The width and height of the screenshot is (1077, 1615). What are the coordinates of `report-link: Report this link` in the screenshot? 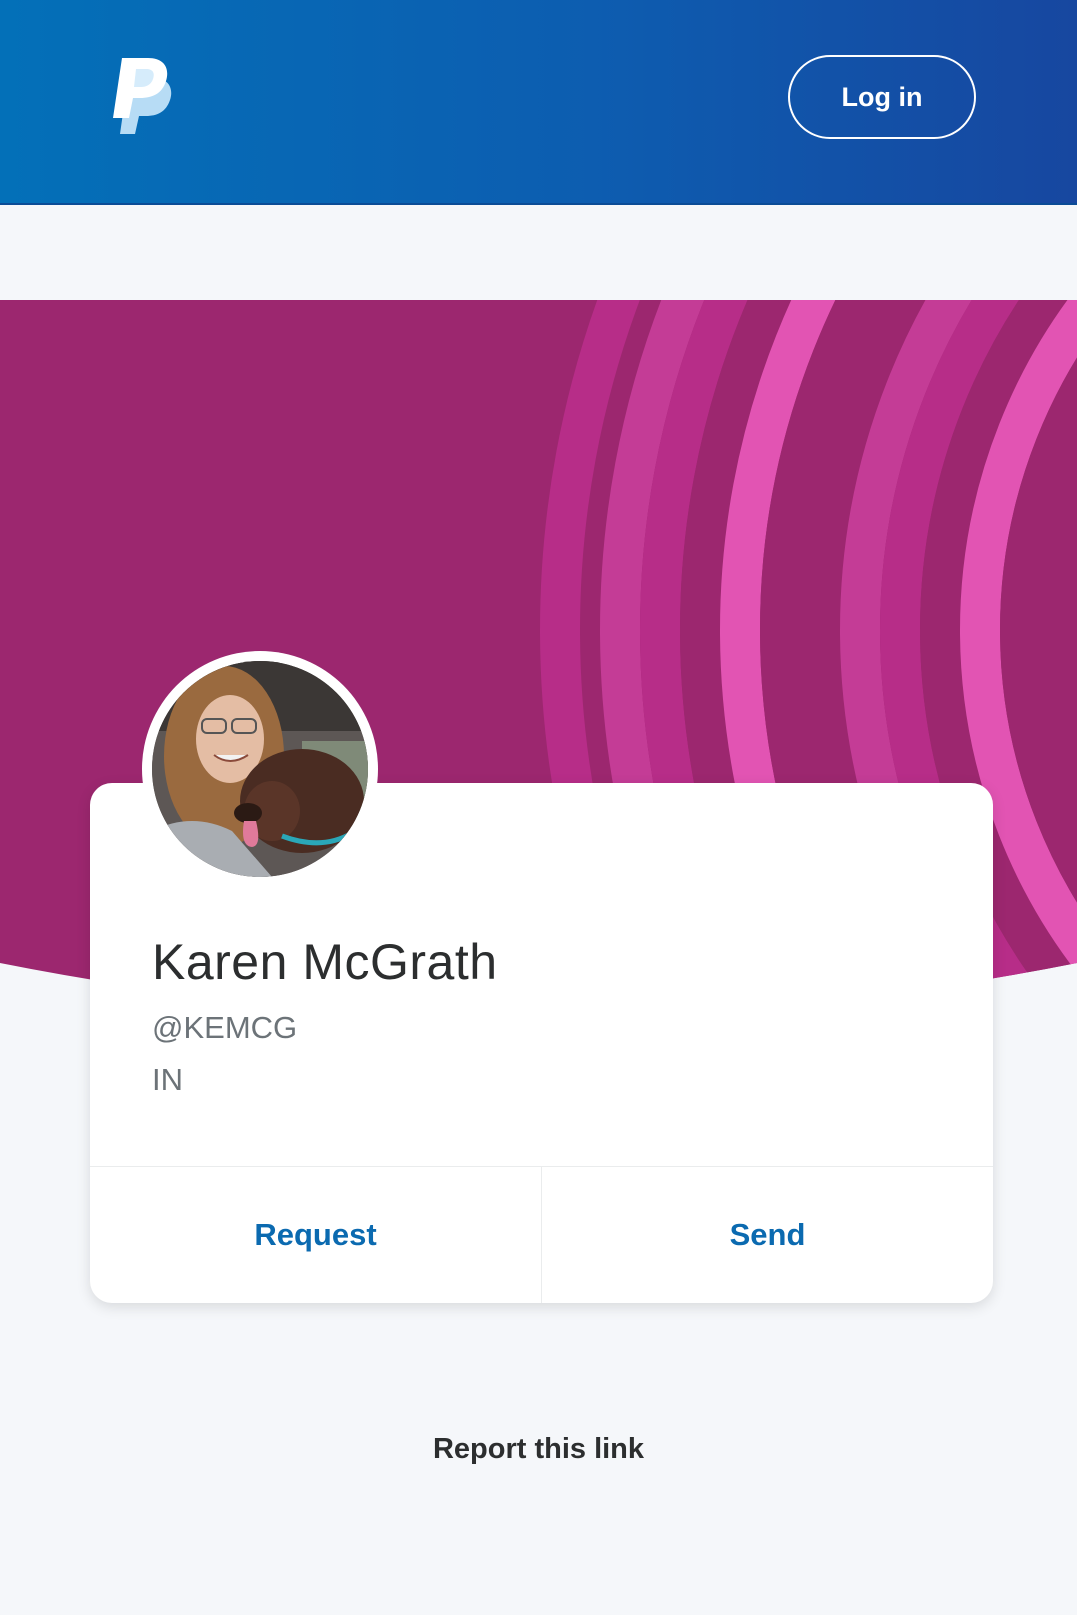 It's located at (538, 1449).